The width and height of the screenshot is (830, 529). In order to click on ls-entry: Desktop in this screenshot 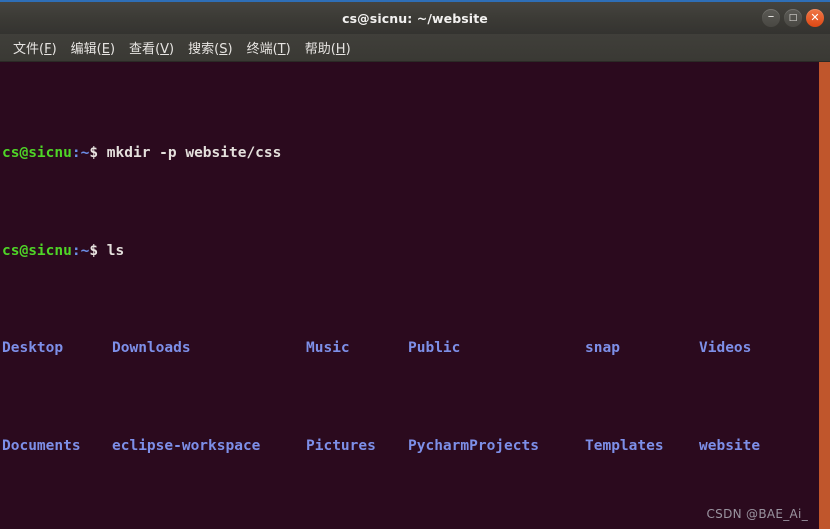, I will do `click(33, 348)`.